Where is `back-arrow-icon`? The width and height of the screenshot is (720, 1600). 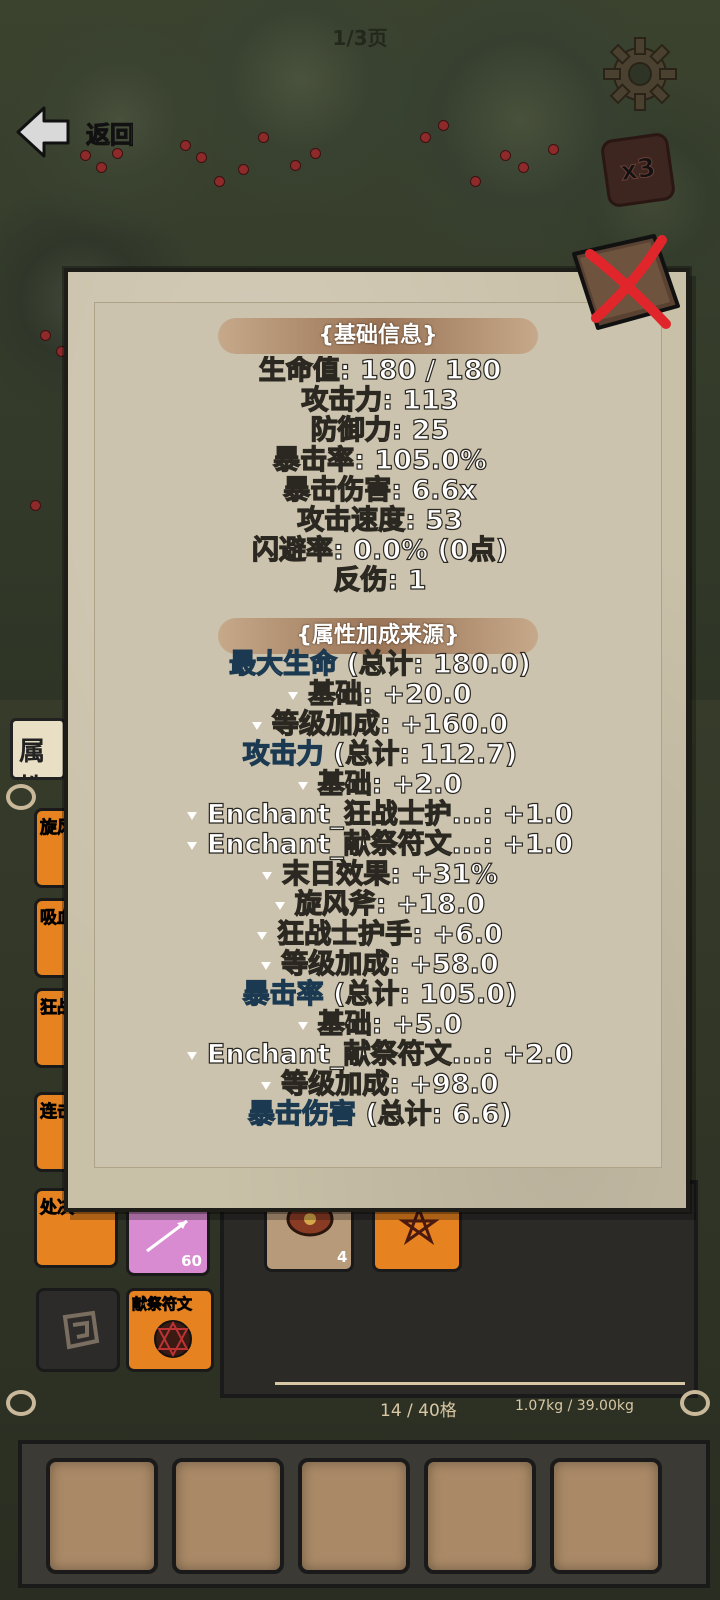 back-arrow-icon is located at coordinates (43, 132).